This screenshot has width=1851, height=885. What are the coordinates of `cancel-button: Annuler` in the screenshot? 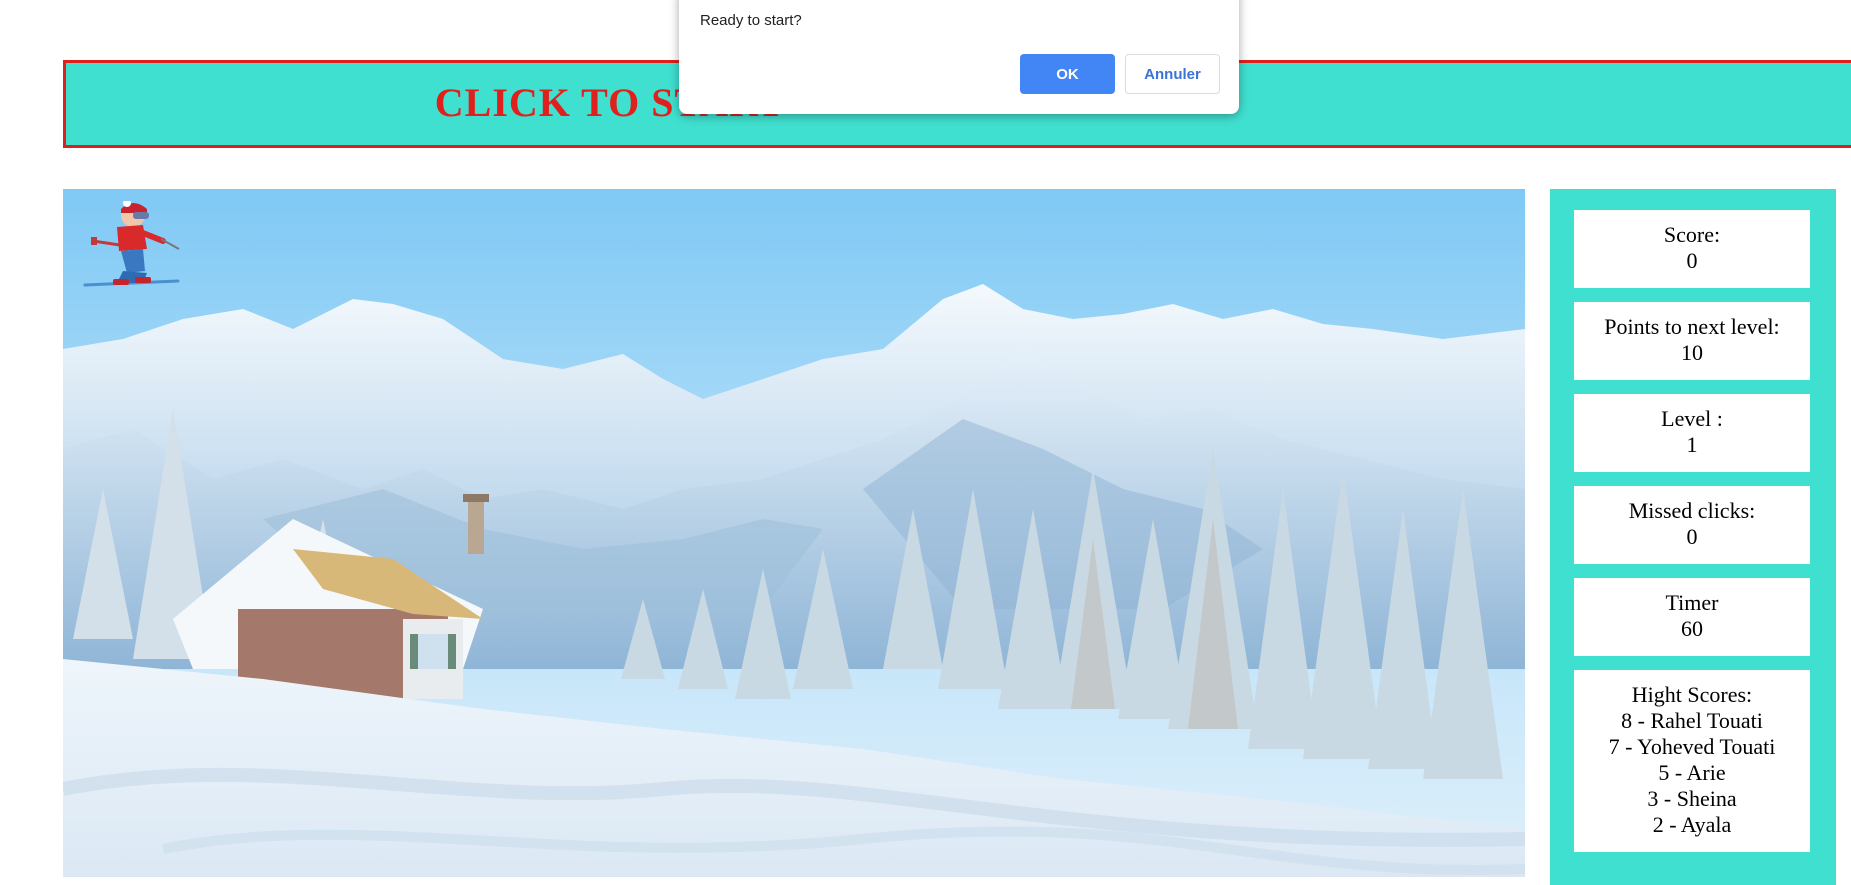 It's located at (1172, 74).